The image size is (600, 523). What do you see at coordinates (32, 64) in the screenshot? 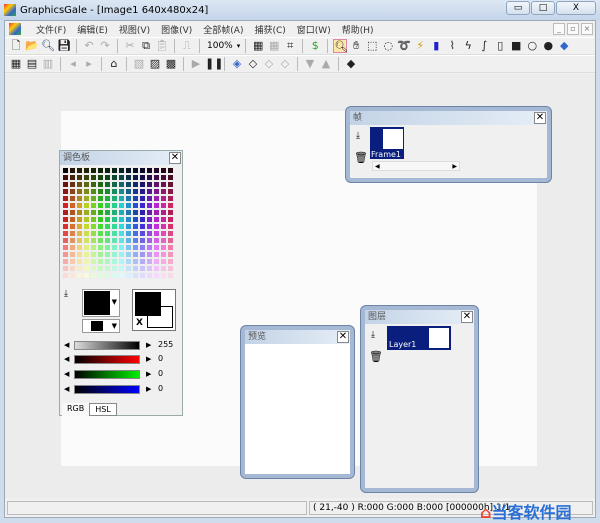
I see `insert-frame-icon: ▤` at bounding box center [32, 64].